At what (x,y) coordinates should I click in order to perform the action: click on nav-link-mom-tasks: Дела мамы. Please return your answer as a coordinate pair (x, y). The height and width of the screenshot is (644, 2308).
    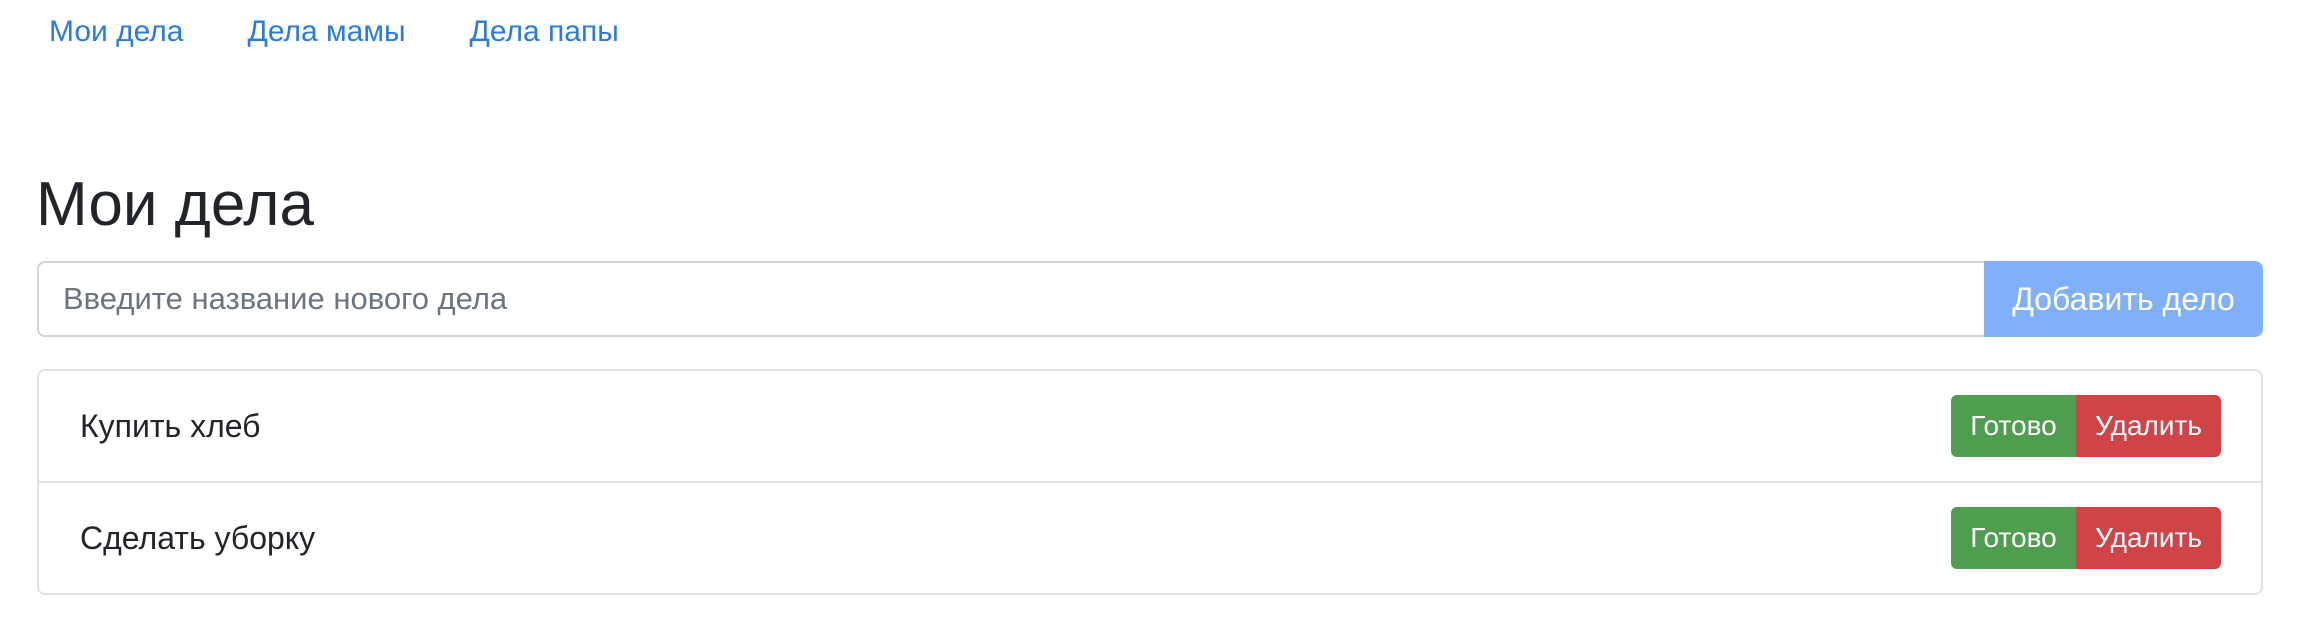
    Looking at the image, I should click on (327, 32).